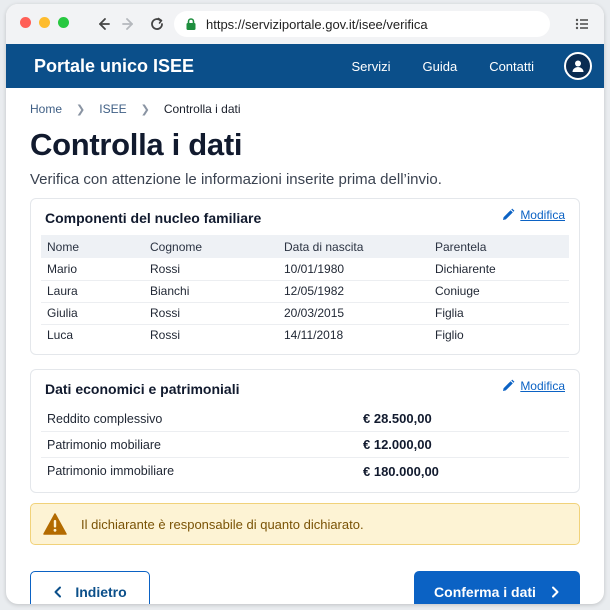  Describe the element at coordinates (353, 246) in the screenshot. I see `column-header-data-nascita: Data di nascita` at that location.